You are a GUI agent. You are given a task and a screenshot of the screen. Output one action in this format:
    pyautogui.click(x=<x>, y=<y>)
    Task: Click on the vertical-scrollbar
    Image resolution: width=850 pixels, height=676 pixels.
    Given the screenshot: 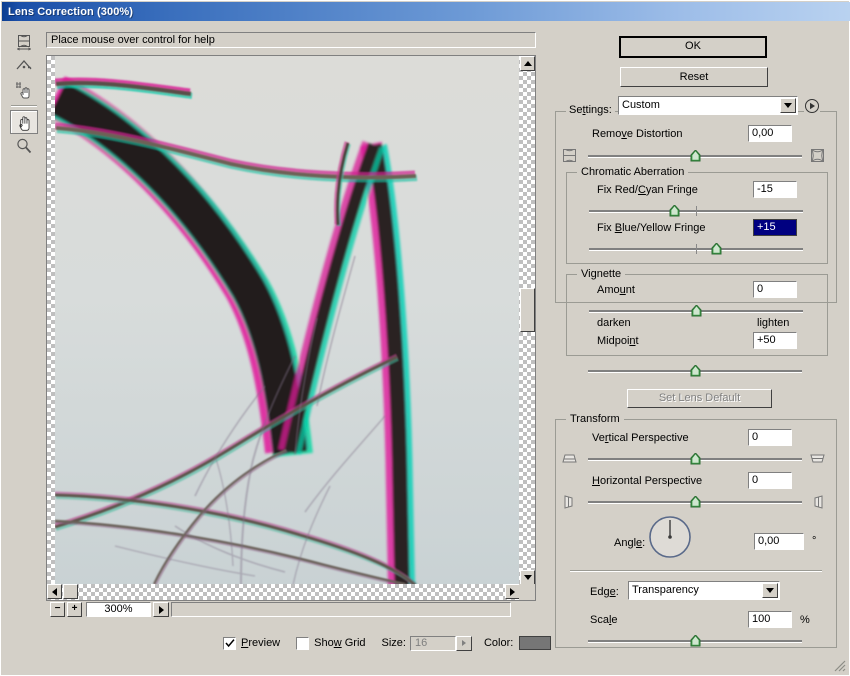 What is the action you would take?
    pyautogui.click(x=527, y=320)
    